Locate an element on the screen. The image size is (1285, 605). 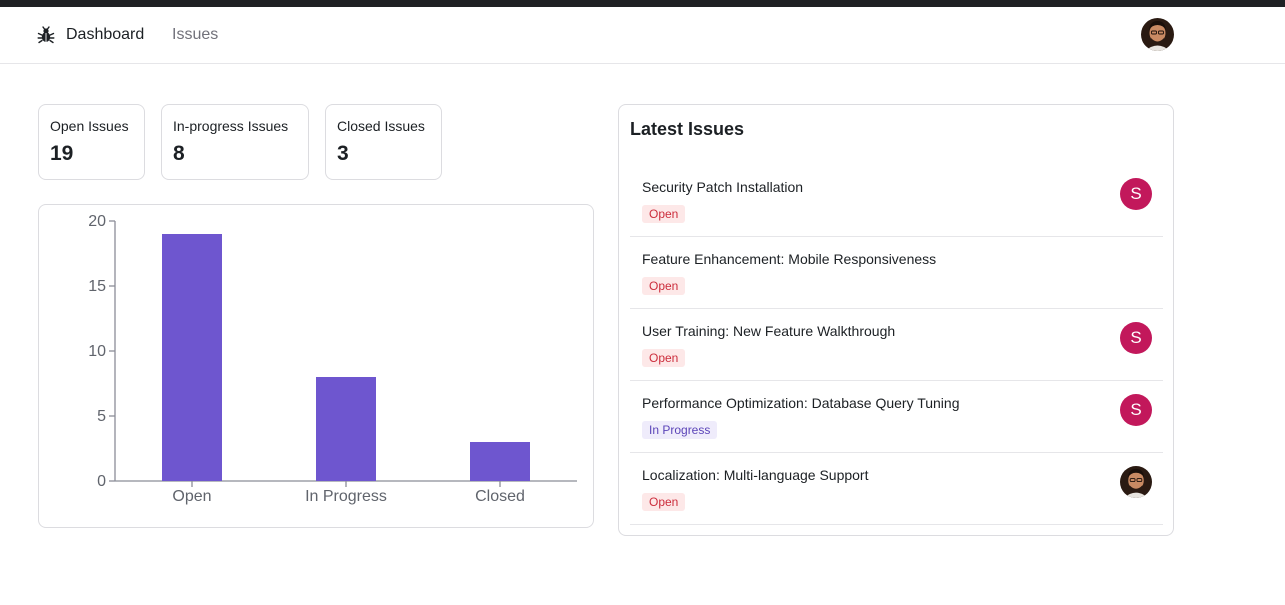
latest-issues-title: Latest Issues is located at coordinates (687, 129).